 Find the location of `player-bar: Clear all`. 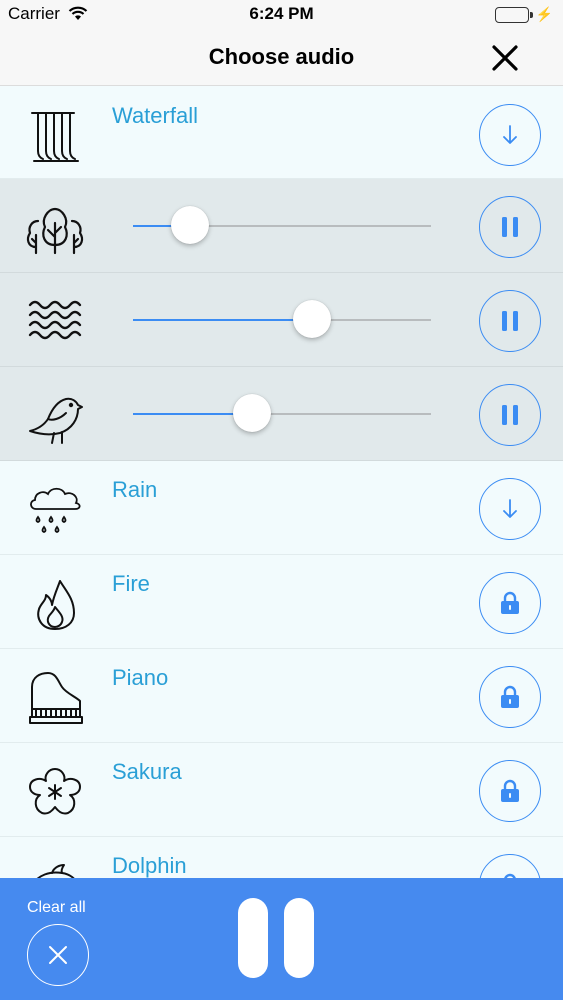

player-bar: Clear all is located at coordinates (281, 939).